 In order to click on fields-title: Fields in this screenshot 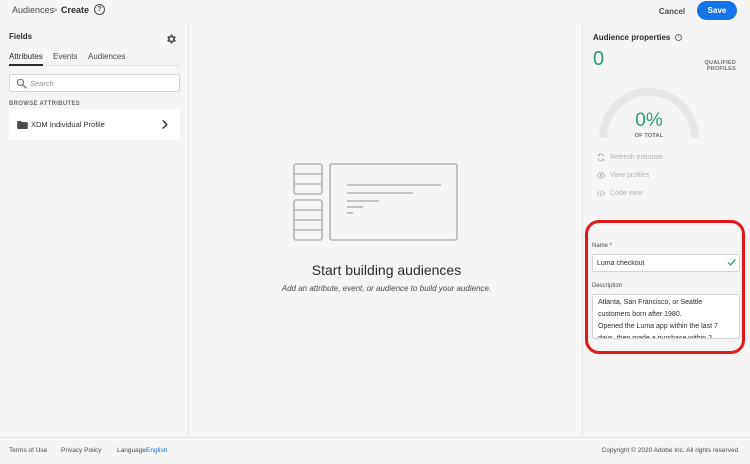, I will do `click(21, 36)`.